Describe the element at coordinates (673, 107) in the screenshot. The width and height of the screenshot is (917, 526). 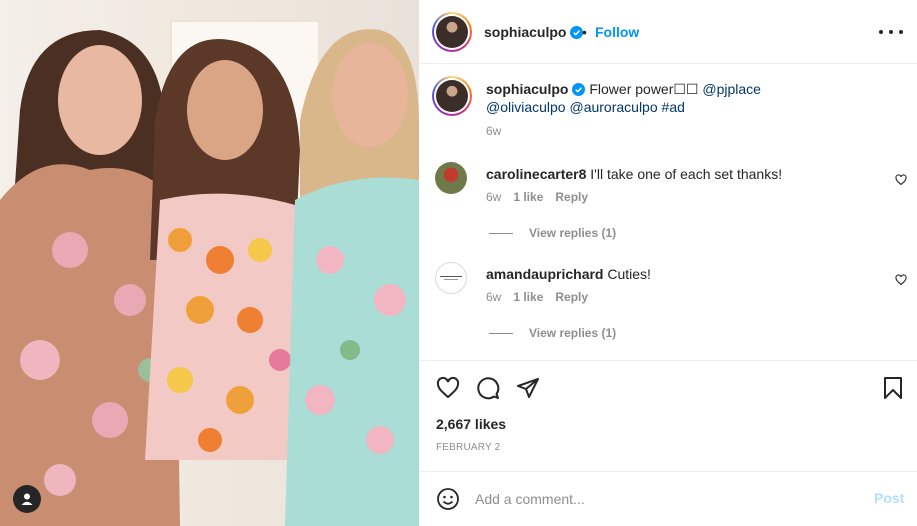
I see `hashtag-ad: #ad` at that location.